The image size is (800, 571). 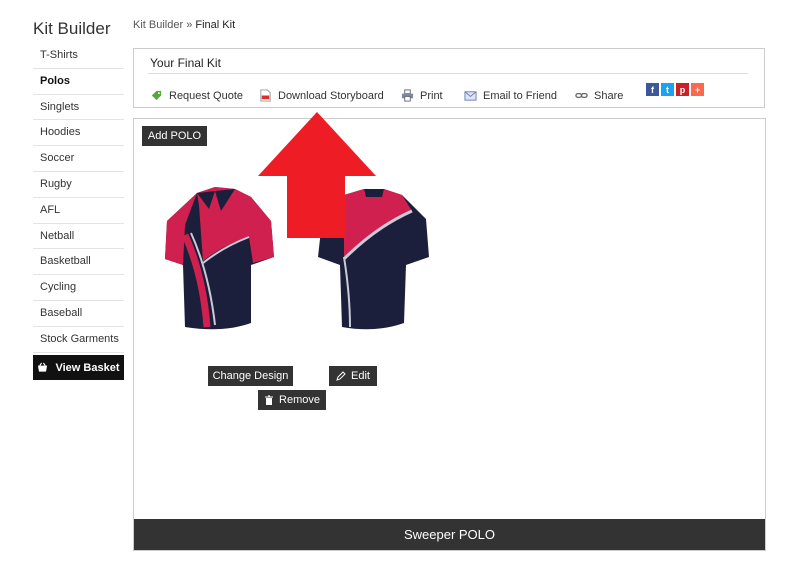 I want to click on sidebar-title: Kit Builder, so click(x=72, y=28).